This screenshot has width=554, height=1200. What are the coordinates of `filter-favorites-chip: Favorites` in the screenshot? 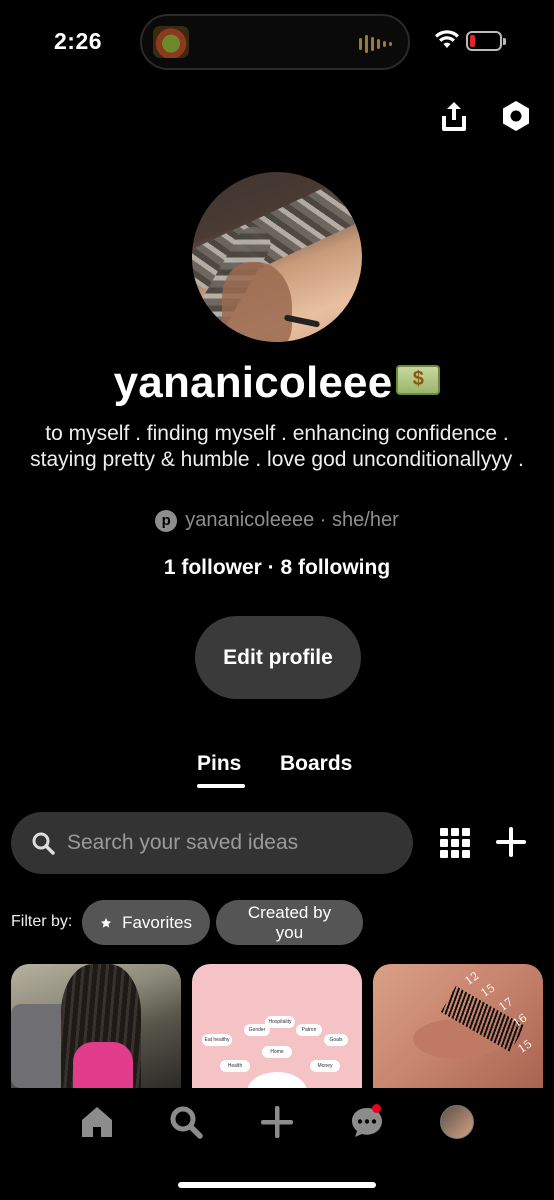 It's located at (146, 922).